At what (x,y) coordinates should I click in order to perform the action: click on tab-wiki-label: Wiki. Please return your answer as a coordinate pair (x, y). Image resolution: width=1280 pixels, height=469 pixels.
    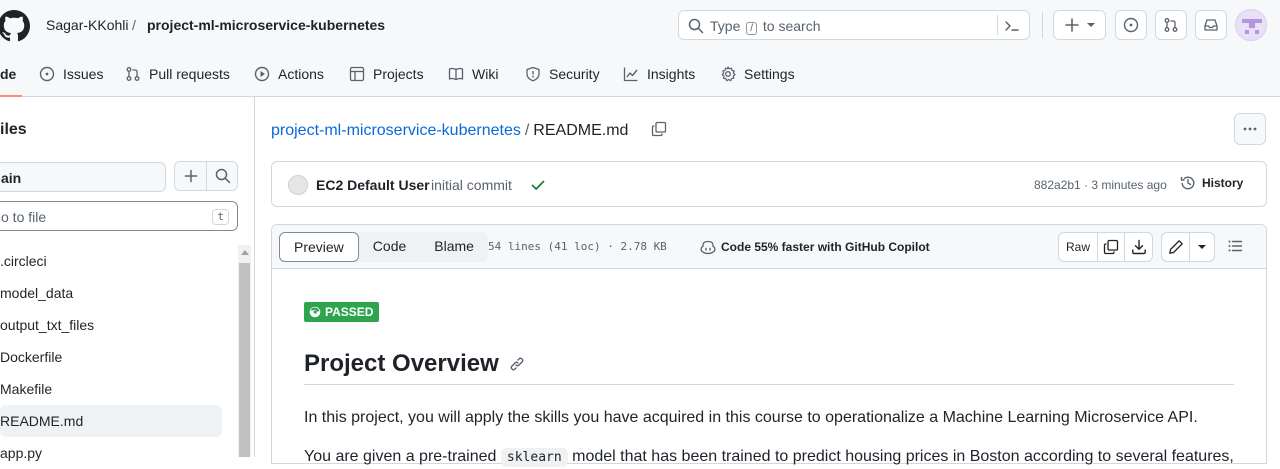
    Looking at the image, I should click on (485, 74).